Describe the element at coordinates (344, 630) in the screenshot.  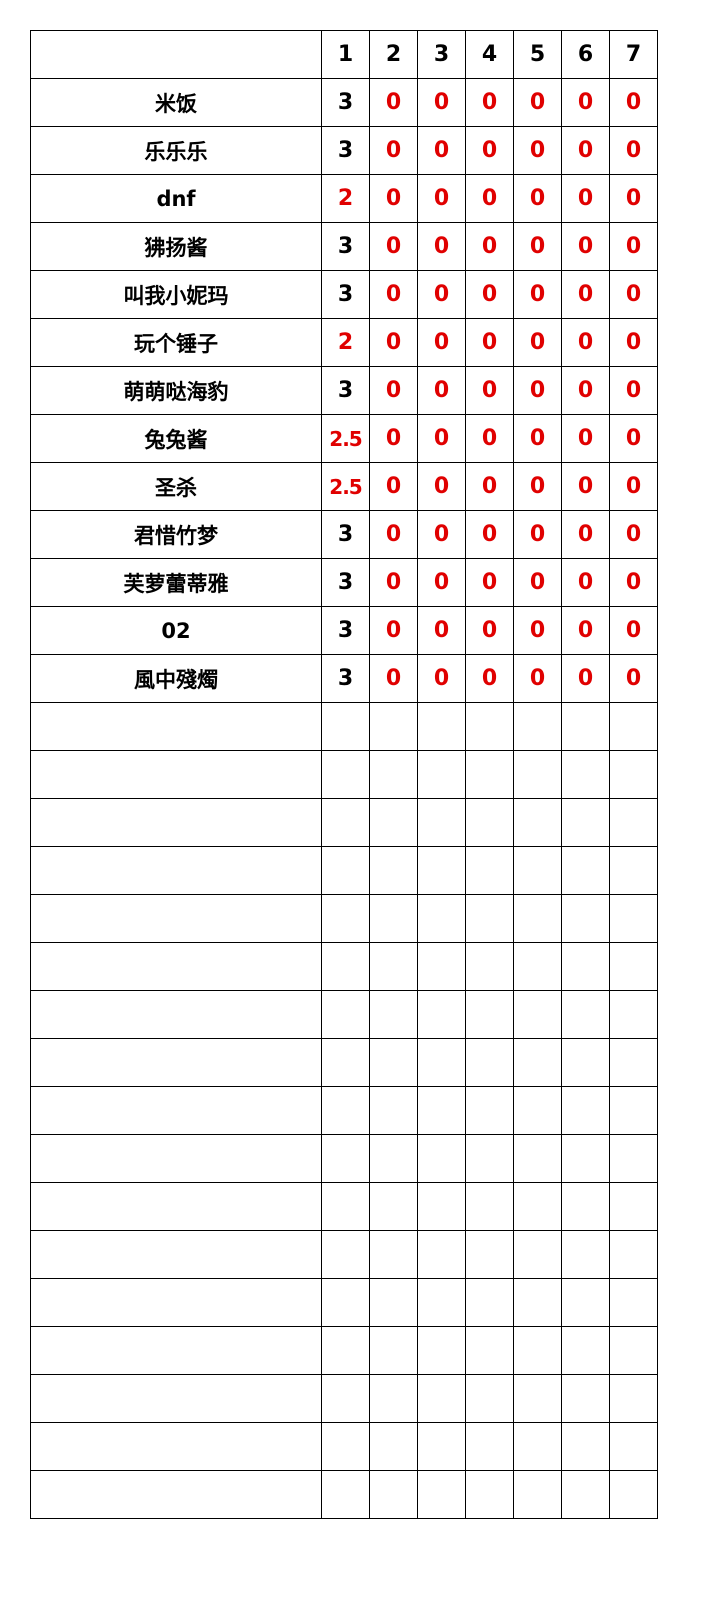
I see `table-row: 02 3 0 0 0 0 0 0` at that location.